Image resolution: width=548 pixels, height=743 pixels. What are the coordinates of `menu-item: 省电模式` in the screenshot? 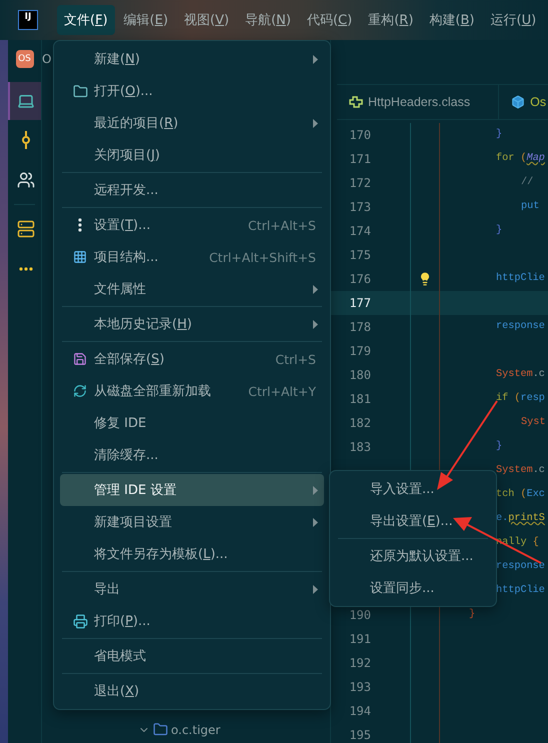 It's located at (192, 656).